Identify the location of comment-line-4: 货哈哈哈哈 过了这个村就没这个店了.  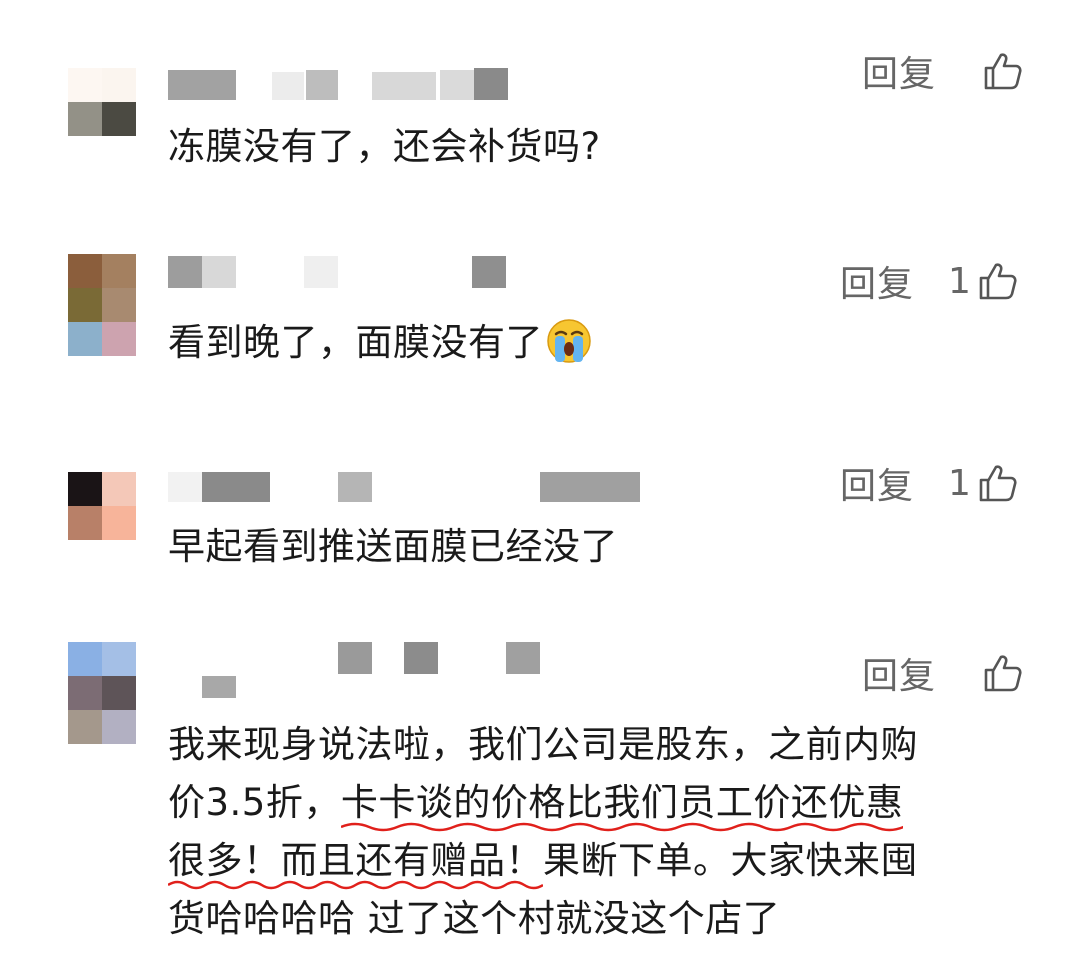
(593, 919).